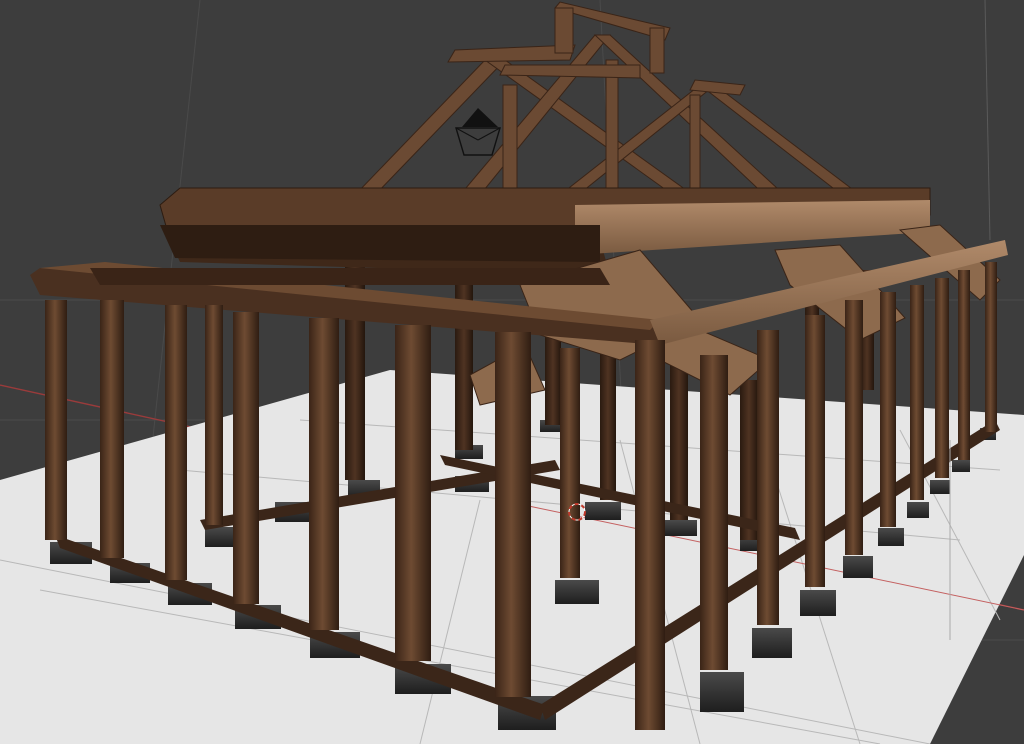 The height and width of the screenshot is (744, 1024). I want to click on roof-trusses, so click(607, 101).